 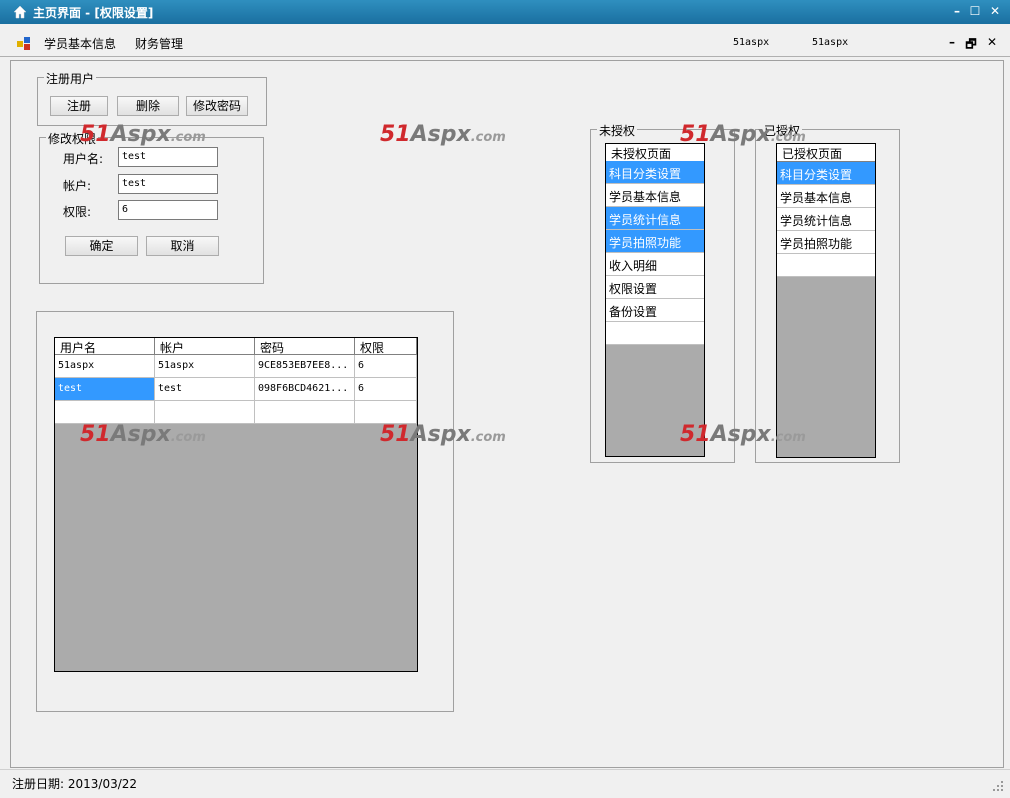 What do you see at coordinates (305, 412) in the screenshot?
I see `grid-cell-password` at bounding box center [305, 412].